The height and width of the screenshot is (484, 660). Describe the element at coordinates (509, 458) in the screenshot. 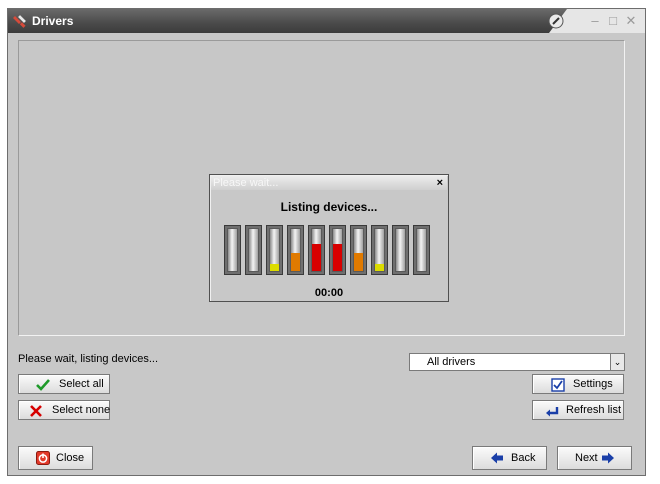

I see `back-button: Back` at that location.